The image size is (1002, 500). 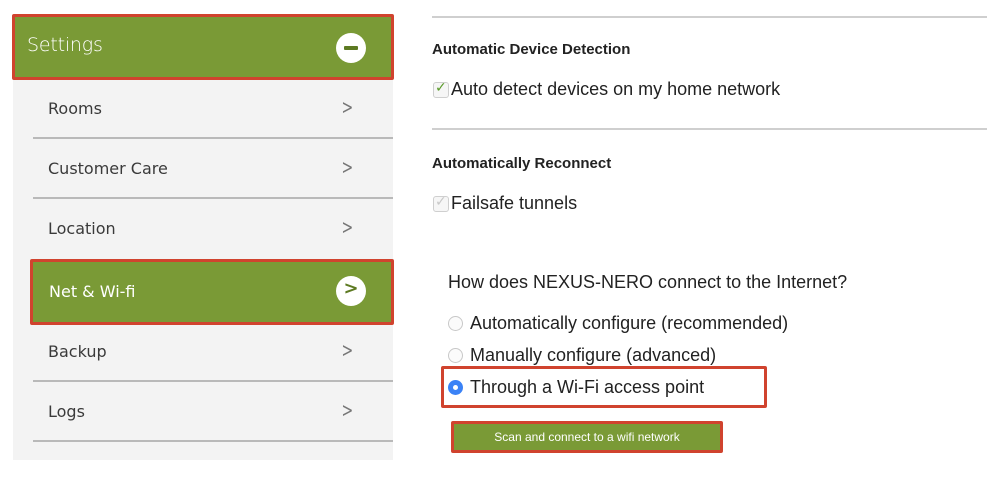 I want to click on chevron-right-circle-icon: >, so click(x=351, y=291).